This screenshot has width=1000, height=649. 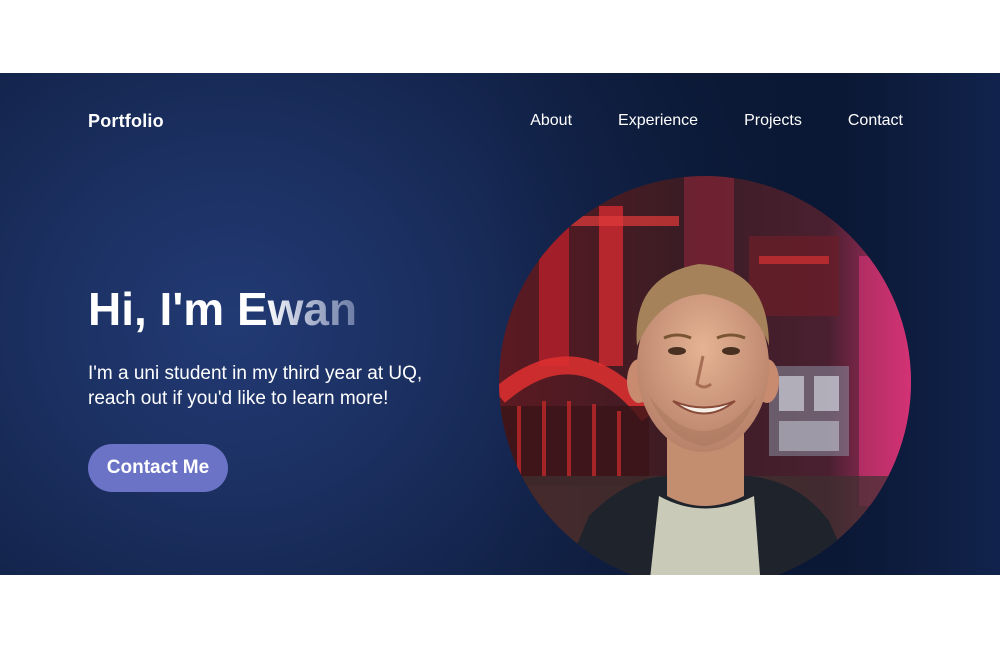 I want to click on logo-link: Portfolio, so click(x=126, y=121).